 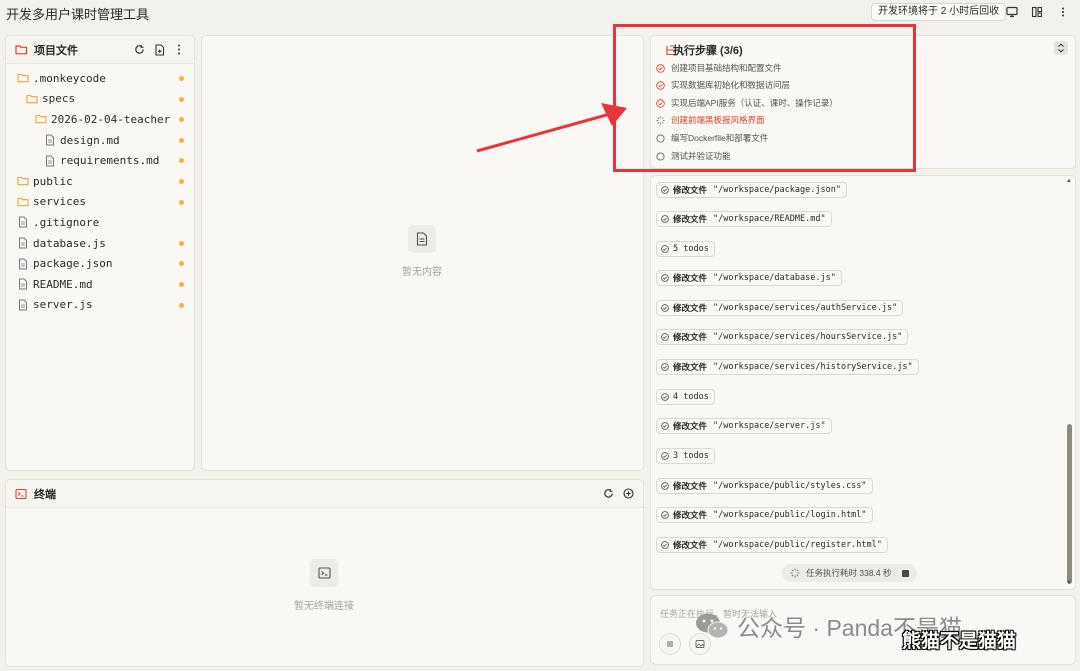 I want to click on tree-item-public: public, so click(x=100, y=181).